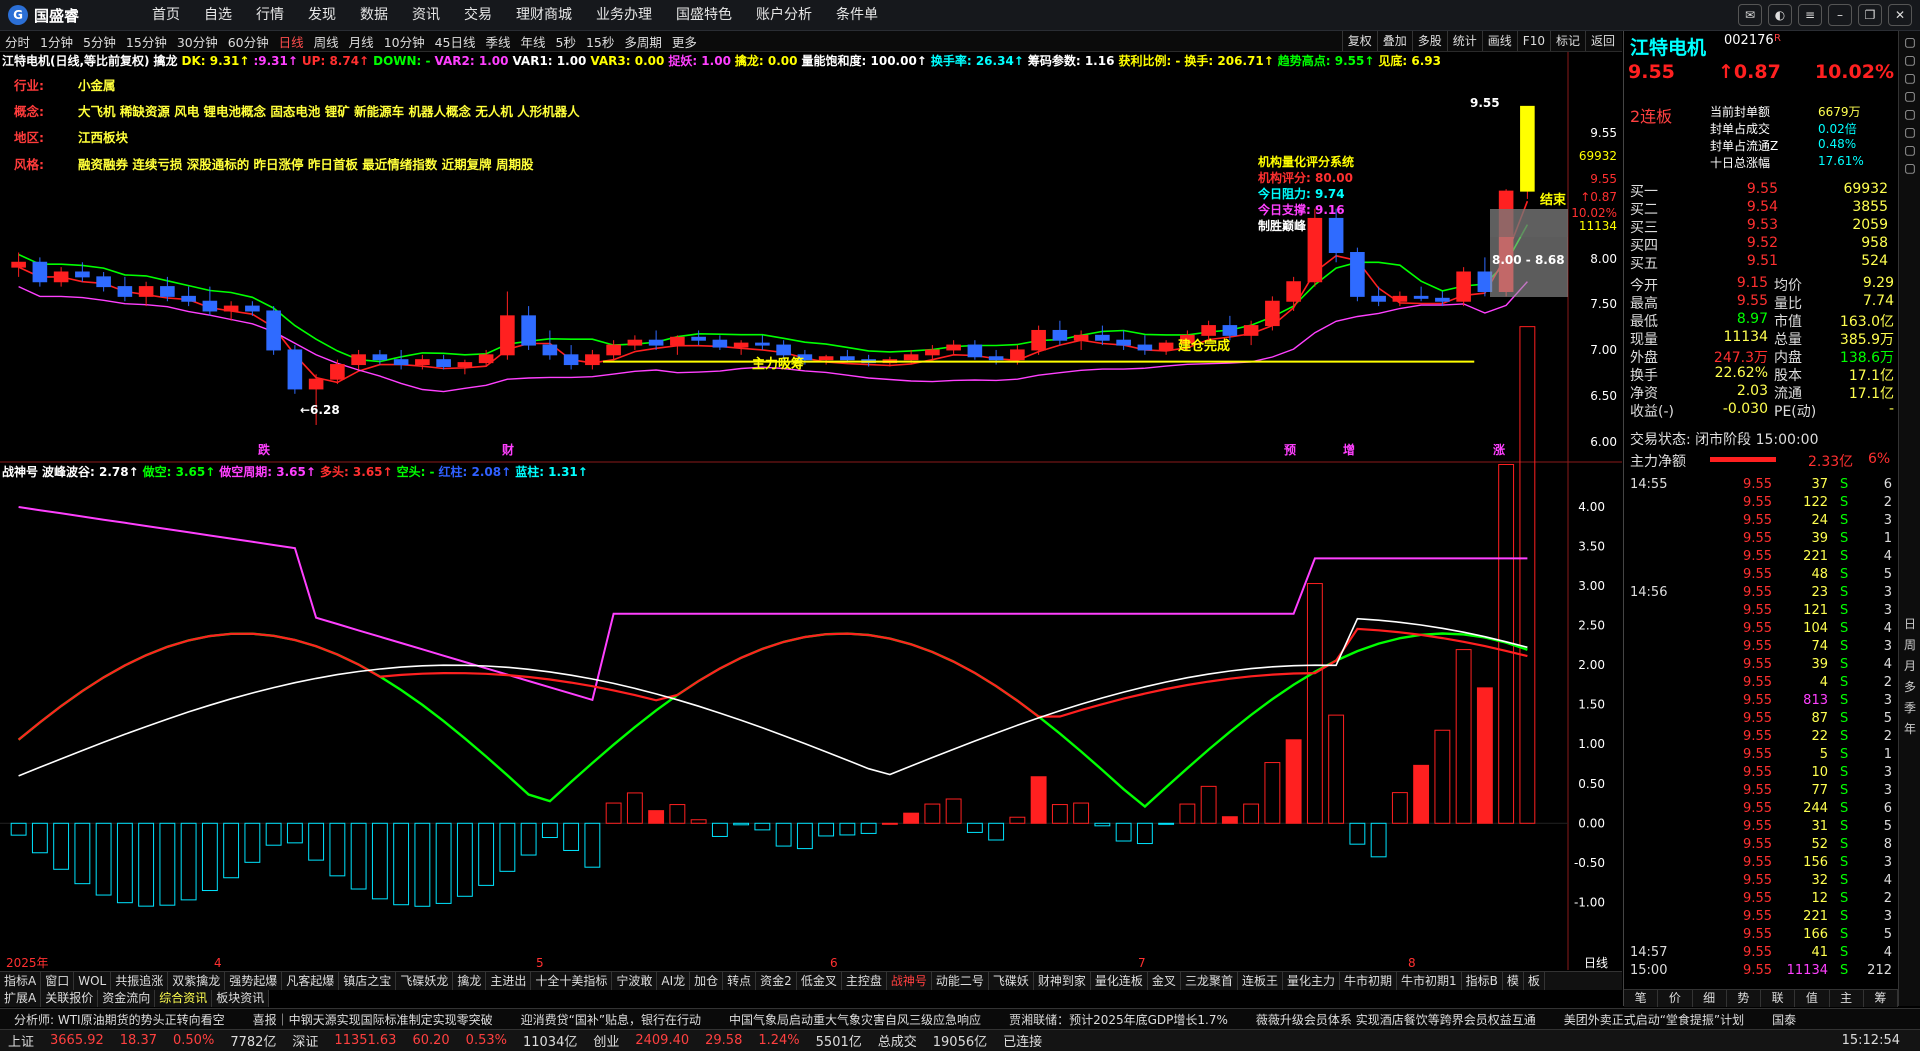  I want to click on side-period-tab: 年, so click(1909, 728).